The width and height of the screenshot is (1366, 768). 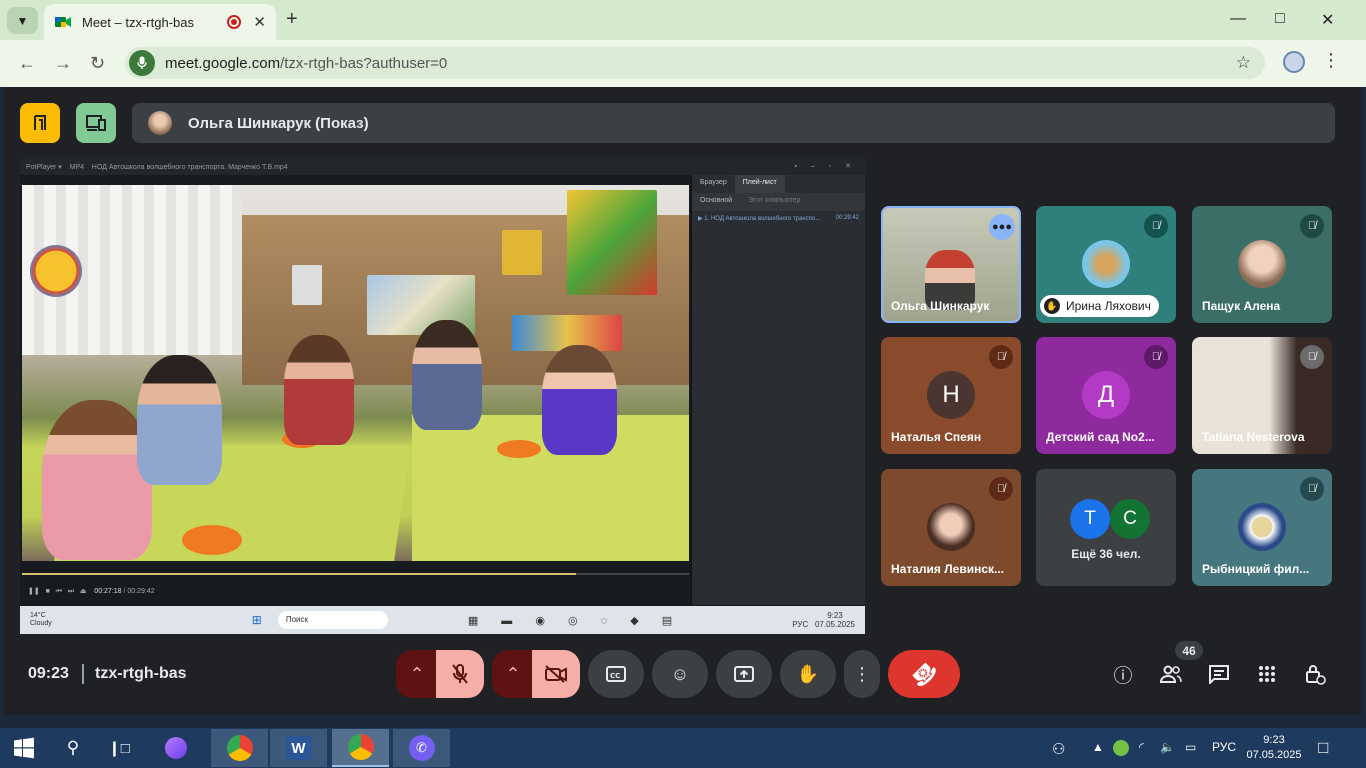 I want to click on chrome-icon, so click(x=360, y=747).